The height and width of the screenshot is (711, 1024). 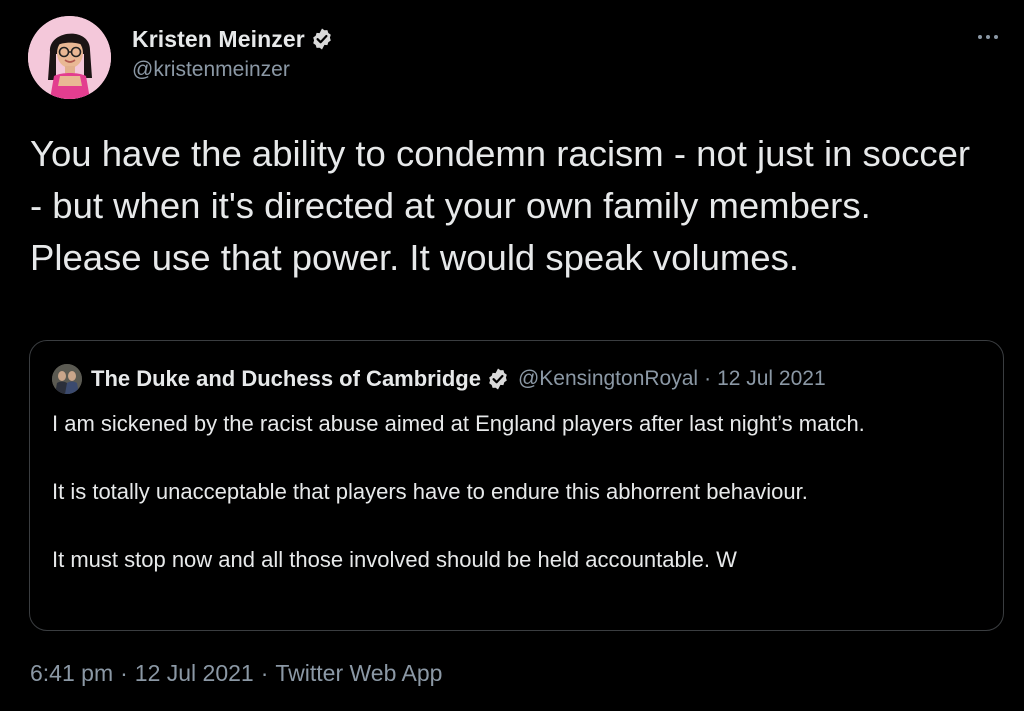 What do you see at coordinates (286, 379) in the screenshot?
I see `quoted-author-name: The Duke and Duchess of Cambridge` at bounding box center [286, 379].